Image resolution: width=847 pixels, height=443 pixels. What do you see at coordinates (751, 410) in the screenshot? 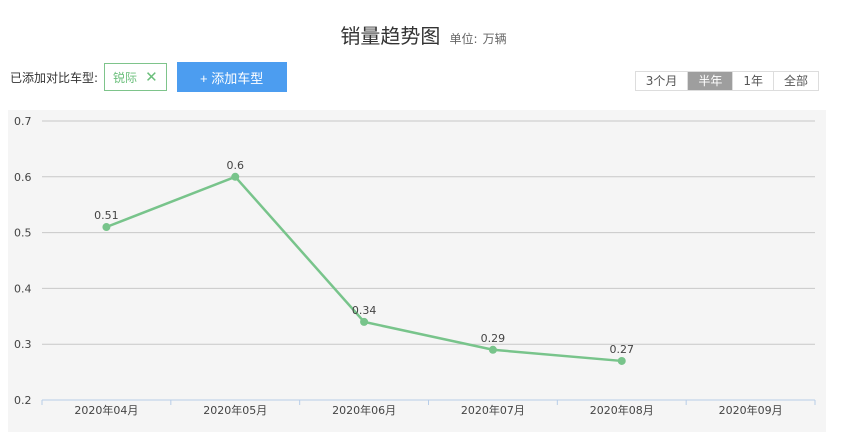
I see `x-tick-label: 2020年09月` at bounding box center [751, 410].